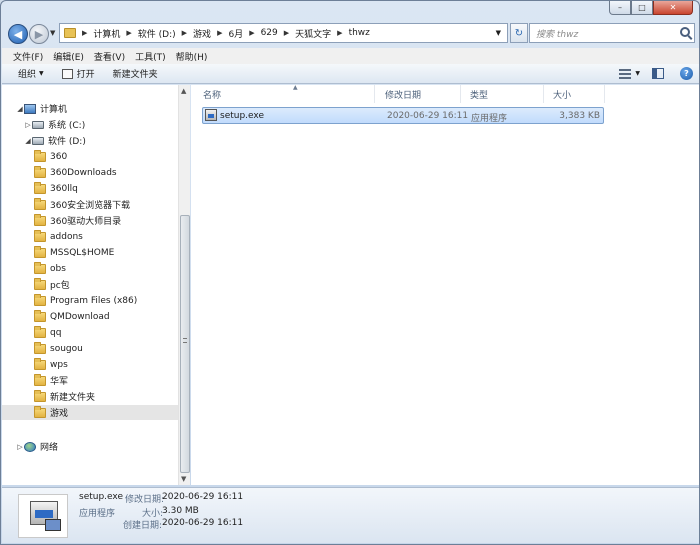  Describe the element at coordinates (143, 526) in the screenshot. I see `details-created-label: 创建日期:` at that location.